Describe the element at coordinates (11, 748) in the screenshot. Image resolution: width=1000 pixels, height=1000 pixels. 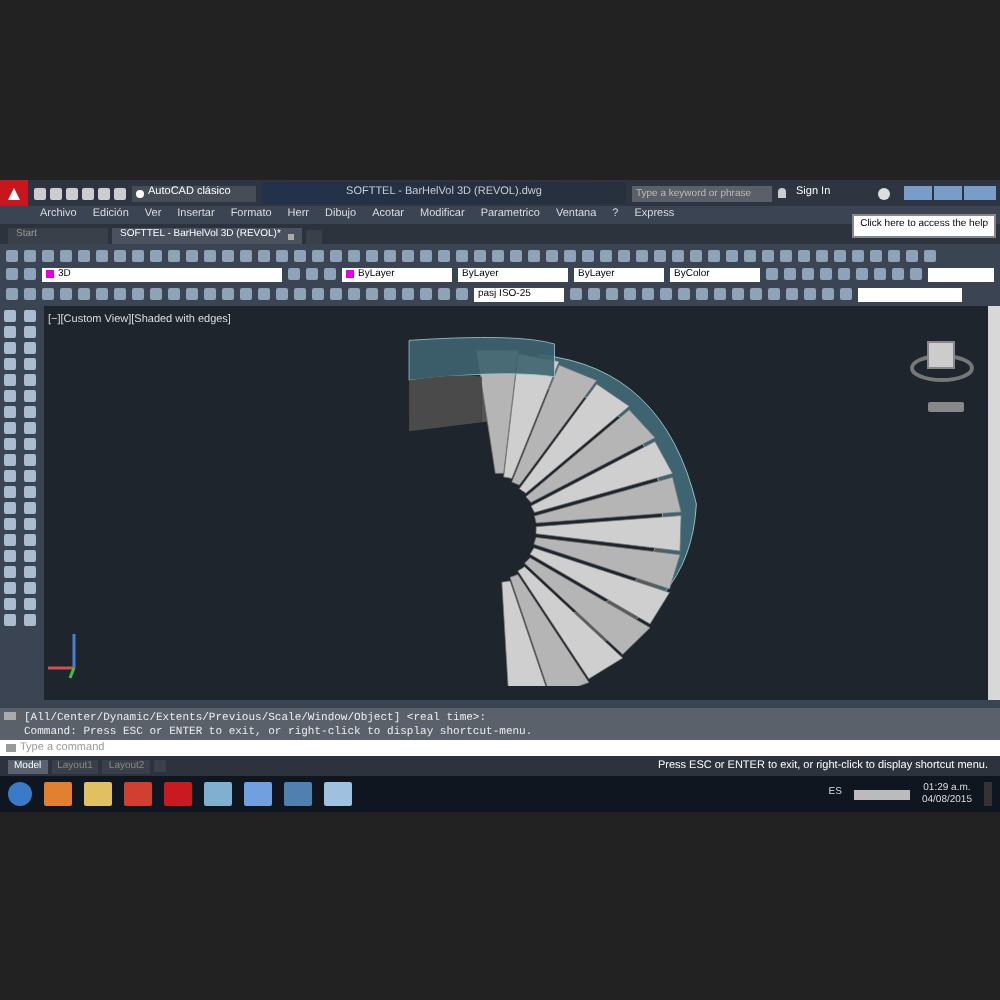
I see `command-icon` at that location.